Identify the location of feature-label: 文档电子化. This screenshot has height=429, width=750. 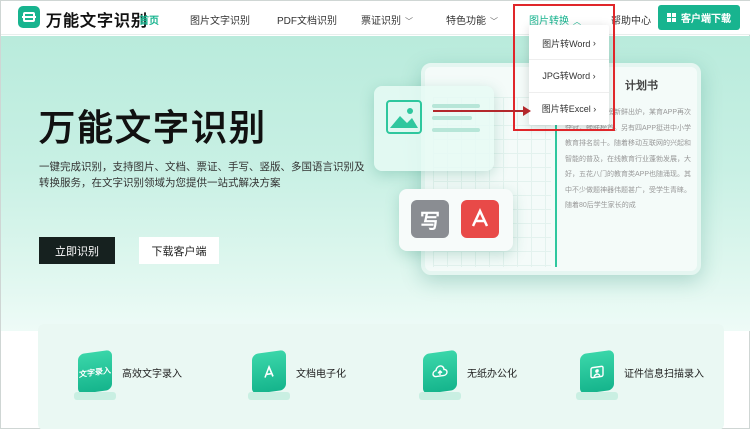
(321, 374).